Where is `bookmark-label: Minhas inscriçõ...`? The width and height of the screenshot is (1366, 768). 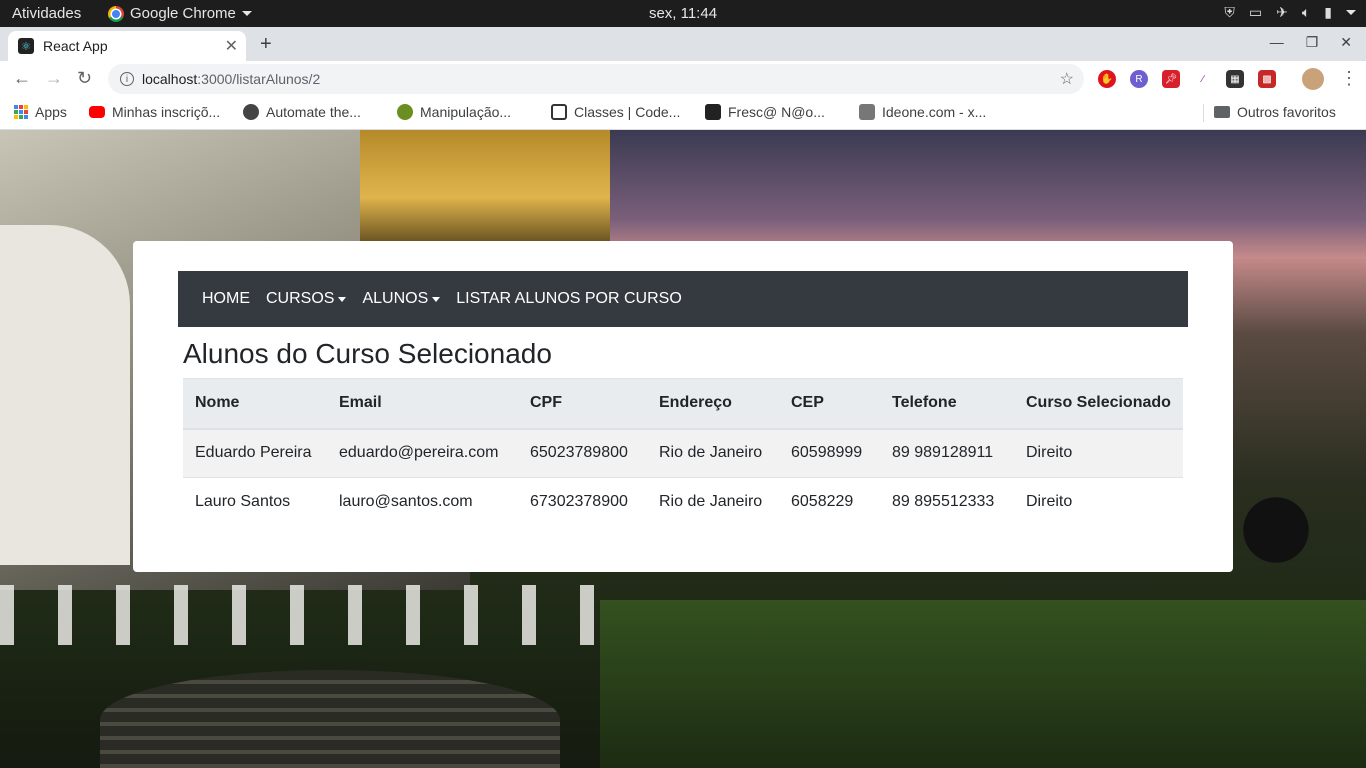
bookmark-label: Minhas inscriçõ... is located at coordinates (166, 112).